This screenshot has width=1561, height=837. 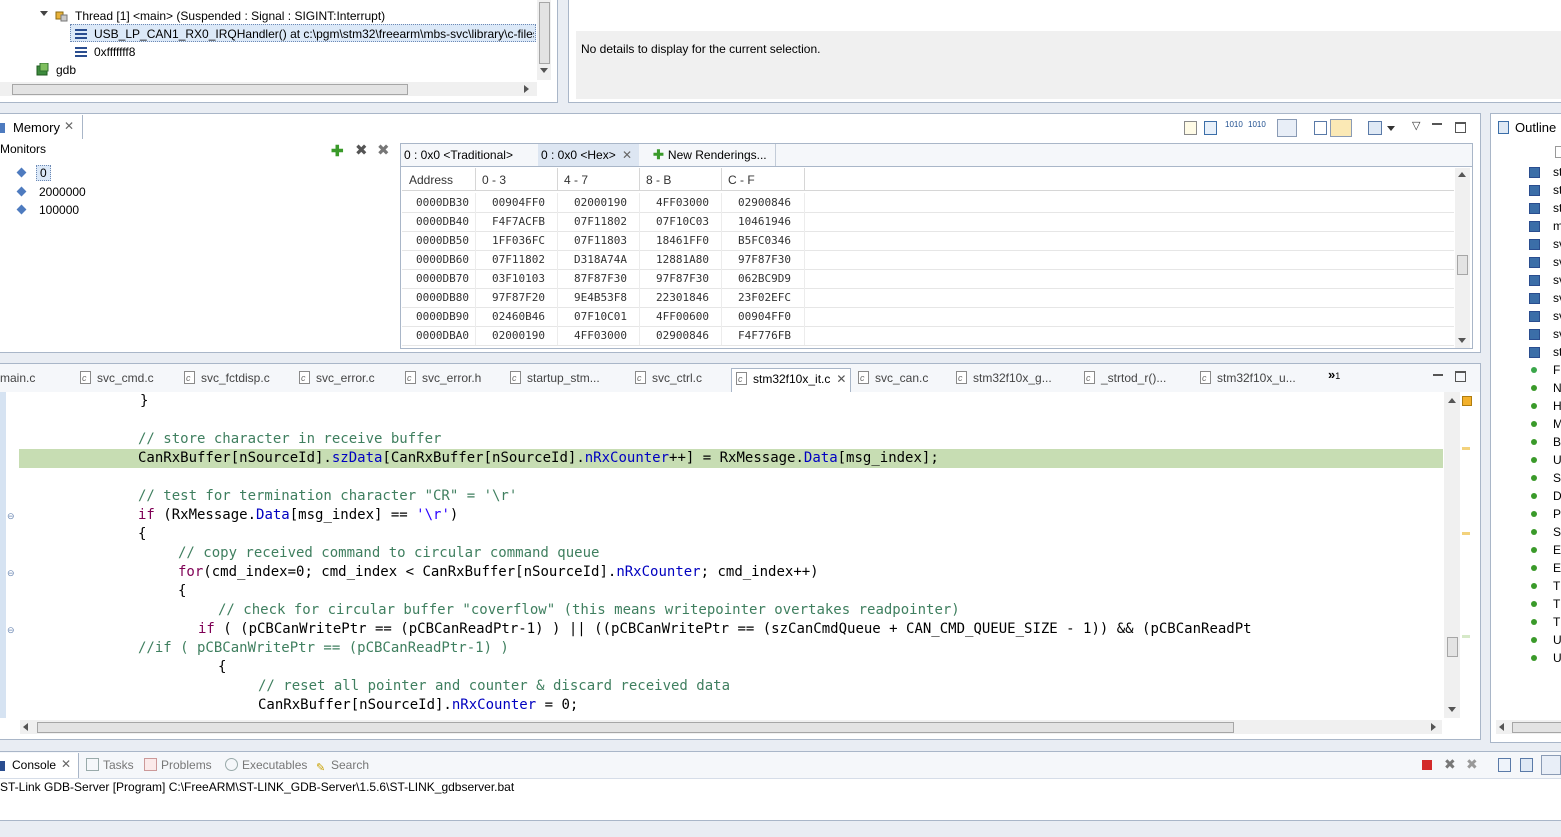 I want to click on rendering-tab-hex: 0 : 0x0 <Hex> ✕, so click(x=588, y=155).